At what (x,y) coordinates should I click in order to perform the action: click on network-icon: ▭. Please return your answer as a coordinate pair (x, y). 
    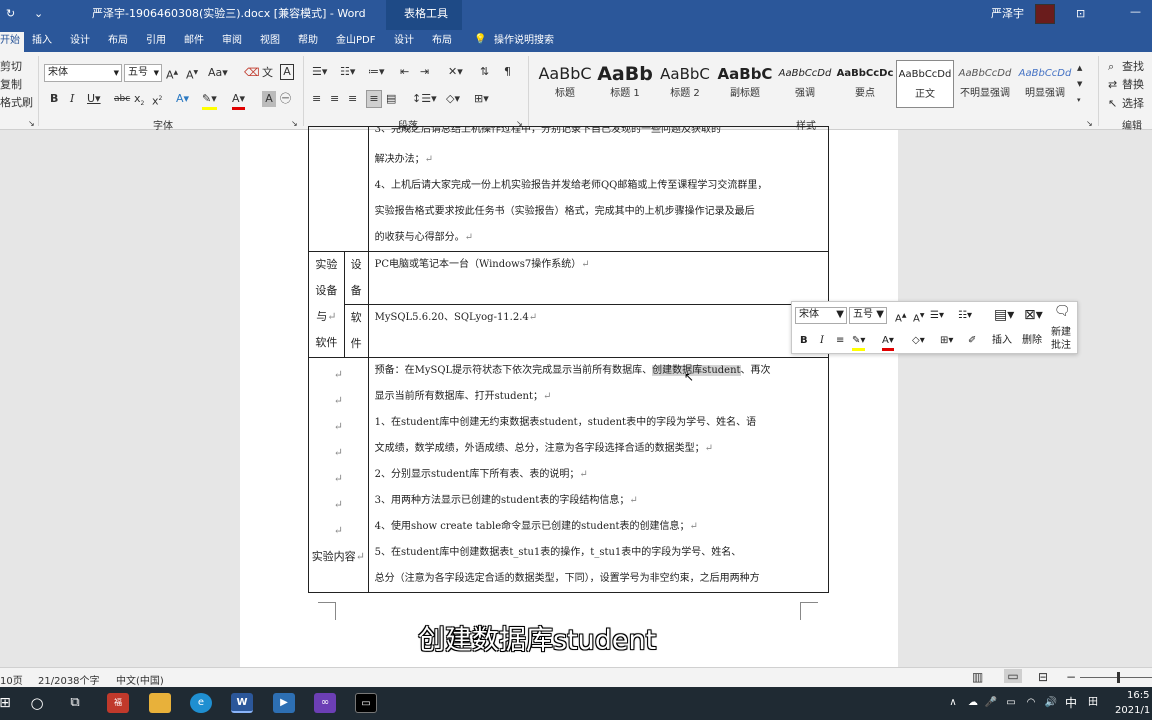
    Looking at the image, I should click on (1011, 703).